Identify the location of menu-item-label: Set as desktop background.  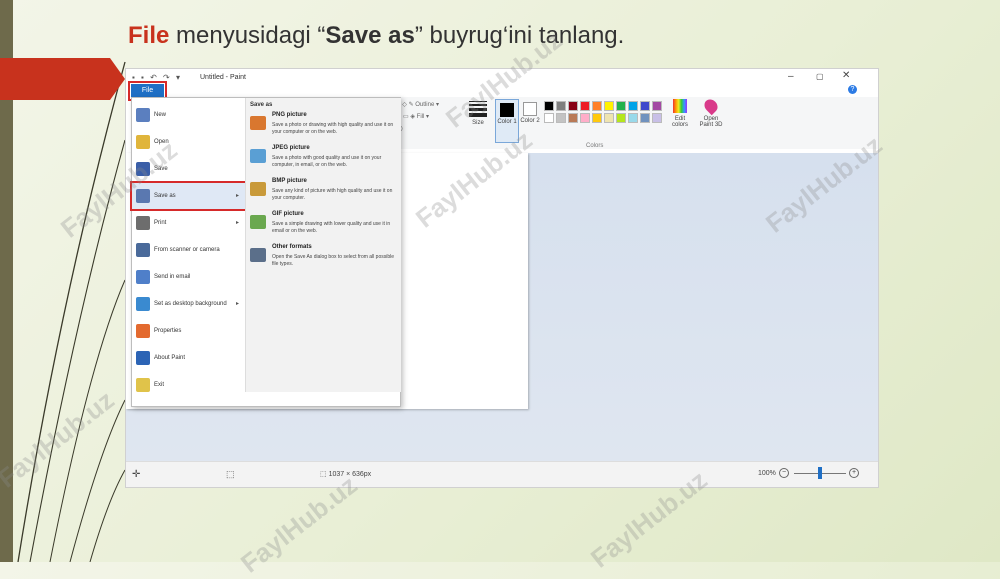
(190, 304).